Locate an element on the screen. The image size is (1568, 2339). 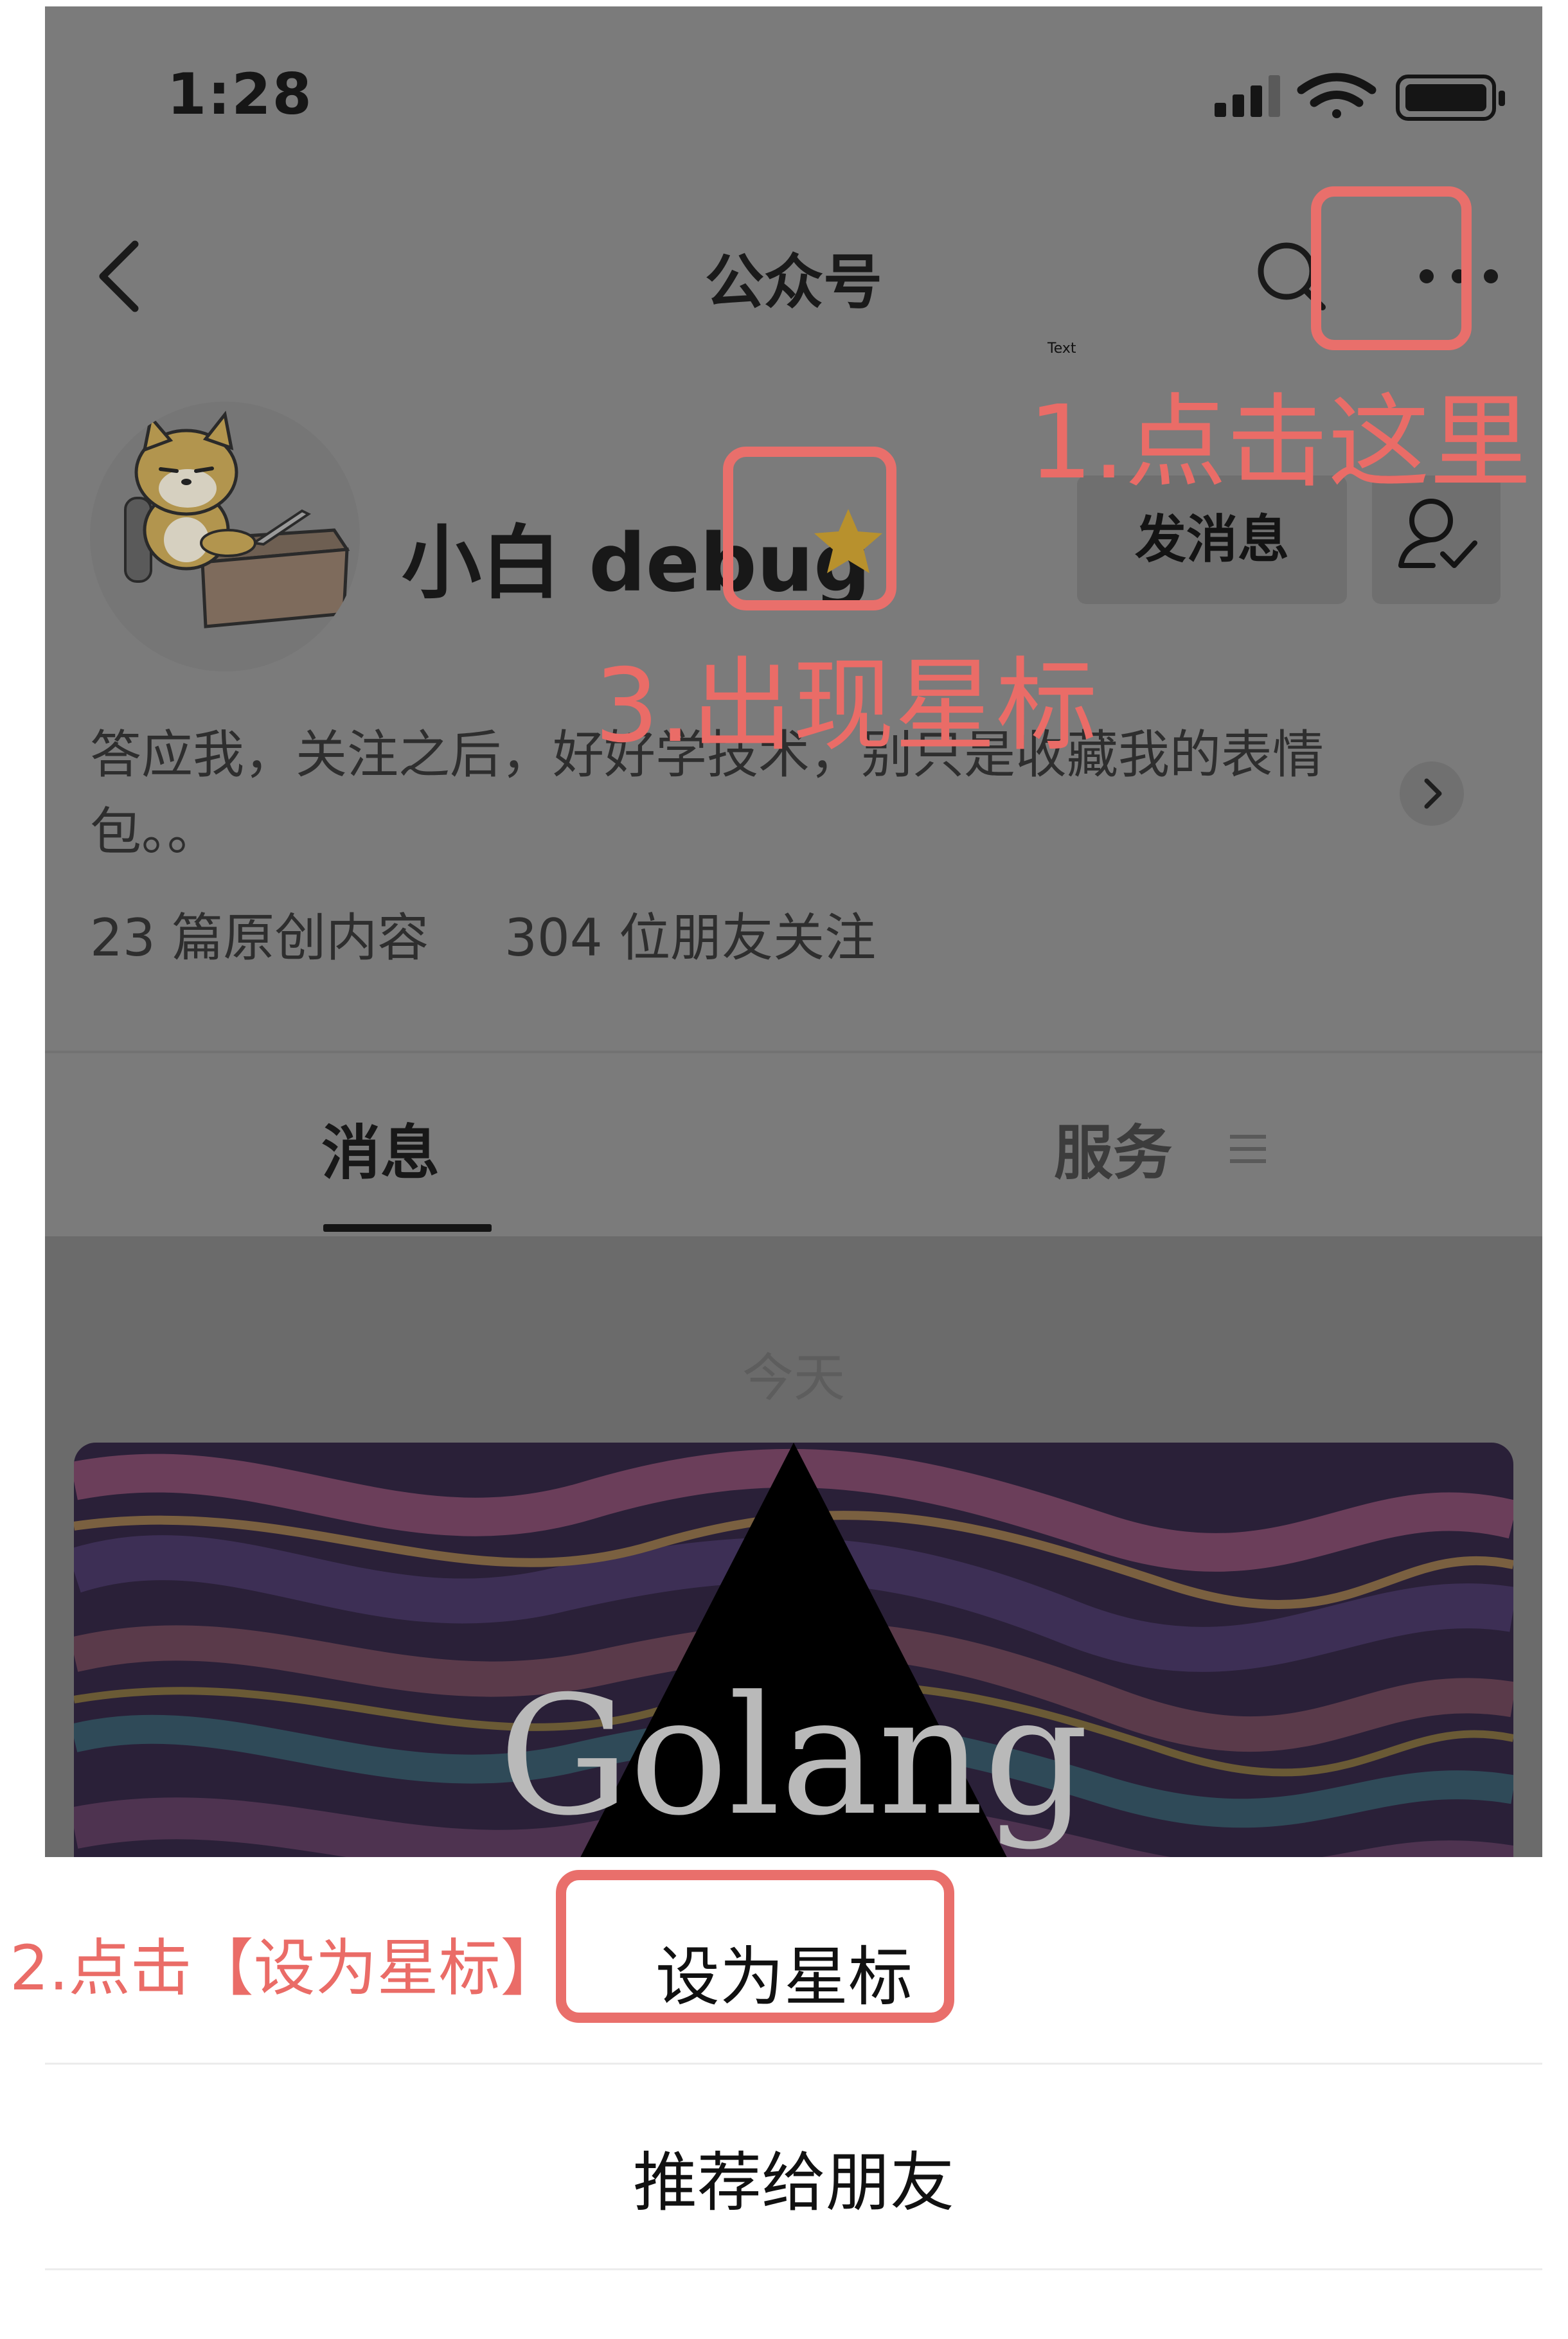
followers-count: 304 位朋友关注 is located at coordinates (690, 938).